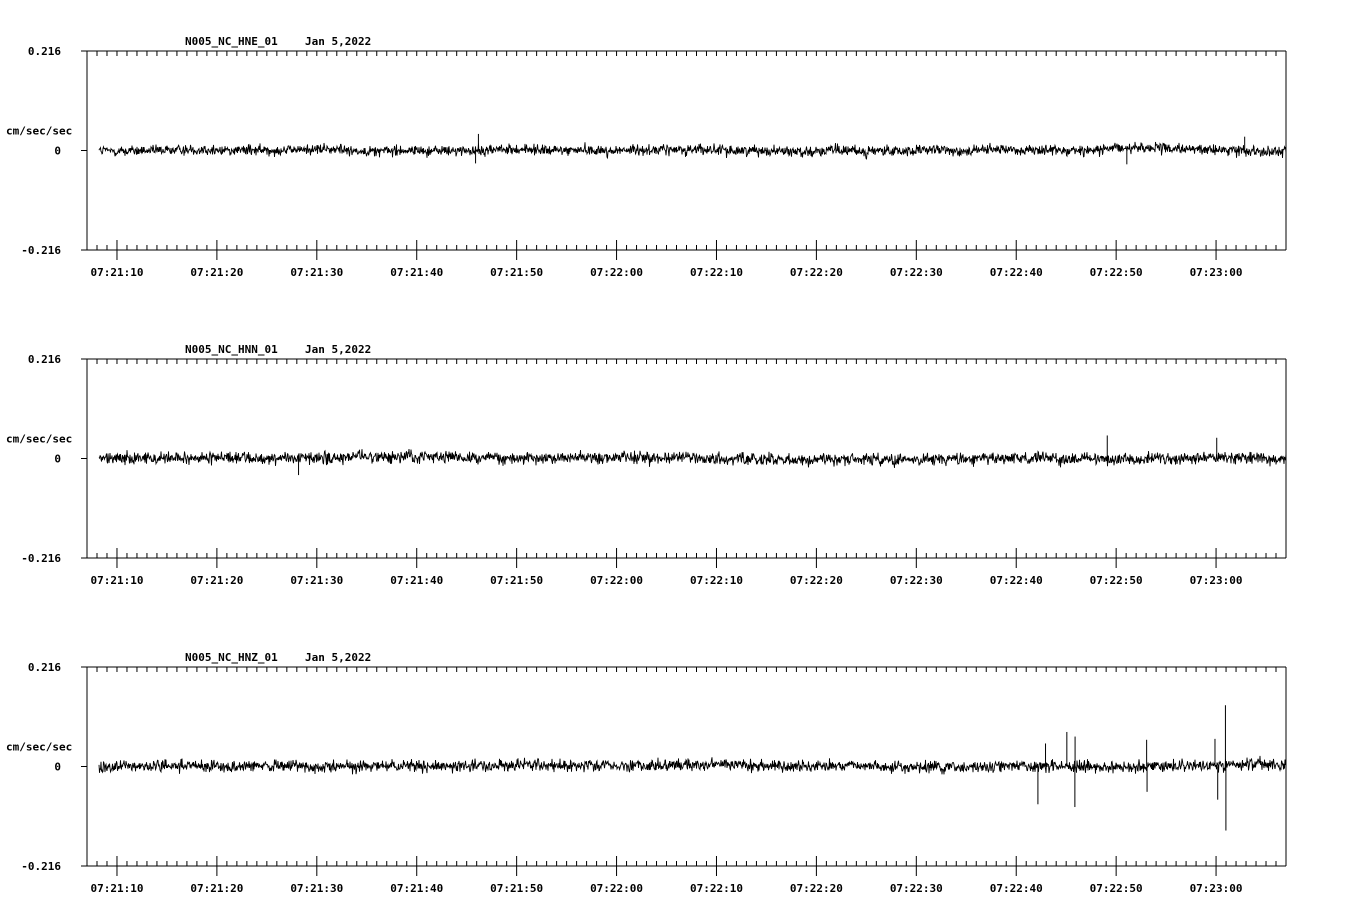 This screenshot has height=924, width=1358. I want to click on chart-title: N005_NC_HNE_01, so click(231, 41).